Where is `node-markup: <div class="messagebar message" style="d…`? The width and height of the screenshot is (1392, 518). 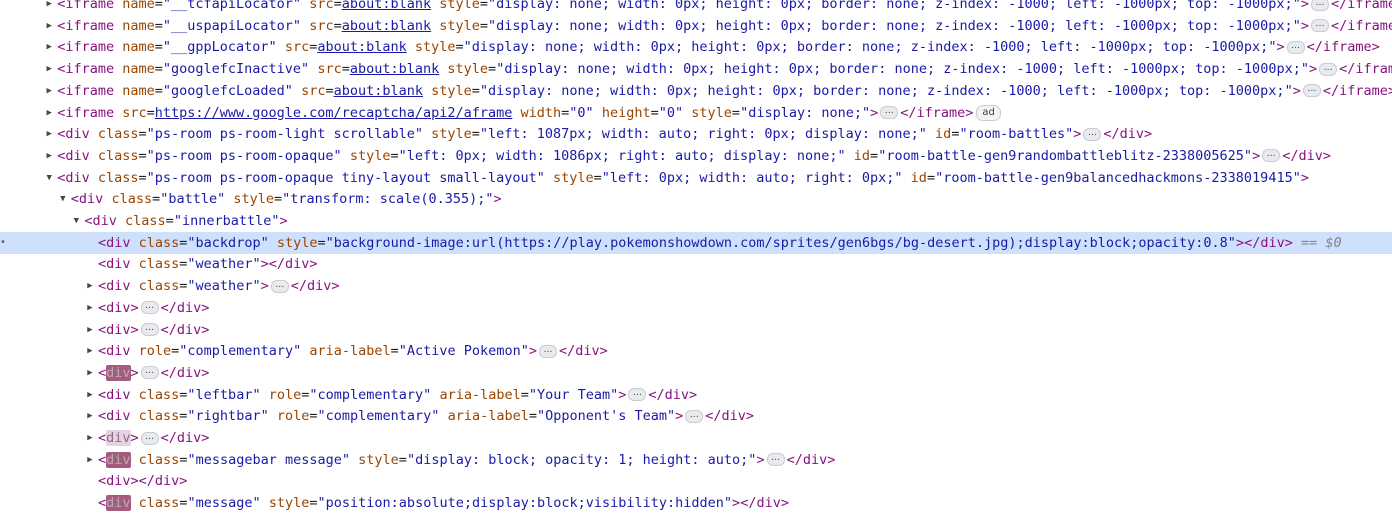 node-markup: <div class="messagebar message" style="d… is located at coordinates (466, 460).